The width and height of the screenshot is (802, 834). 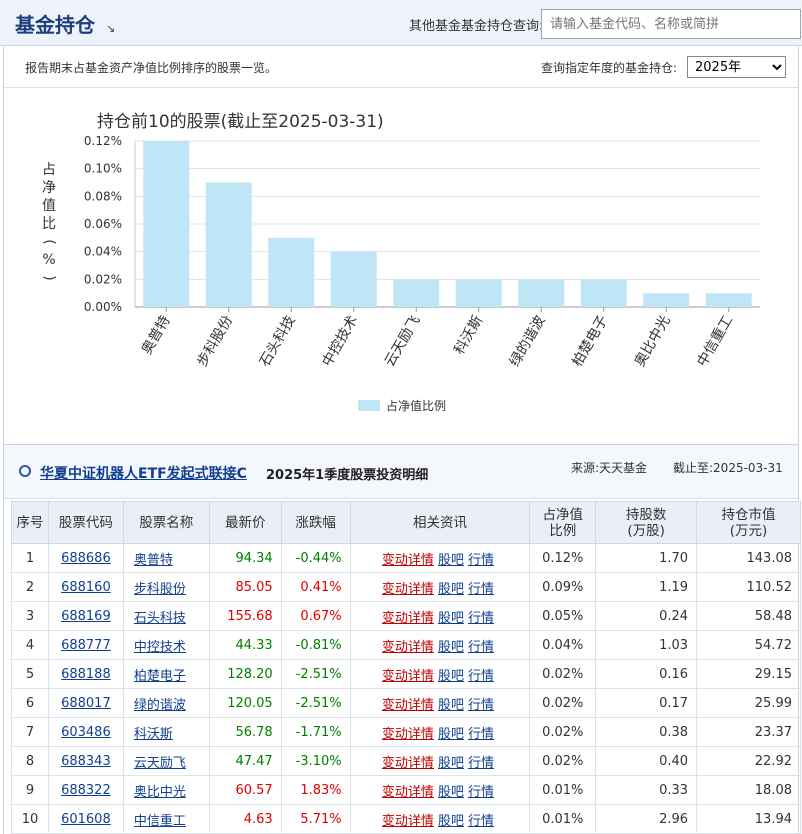 I want to click on stock-code-cell: 688169, so click(x=85, y=616).